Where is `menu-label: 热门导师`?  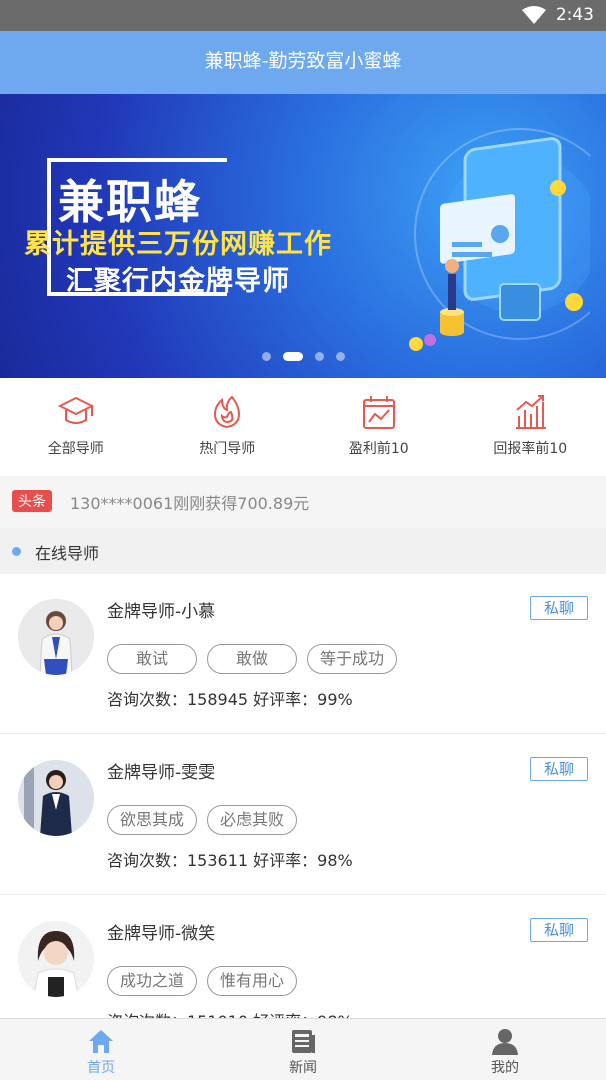
menu-label: 热门导师 is located at coordinates (227, 449).